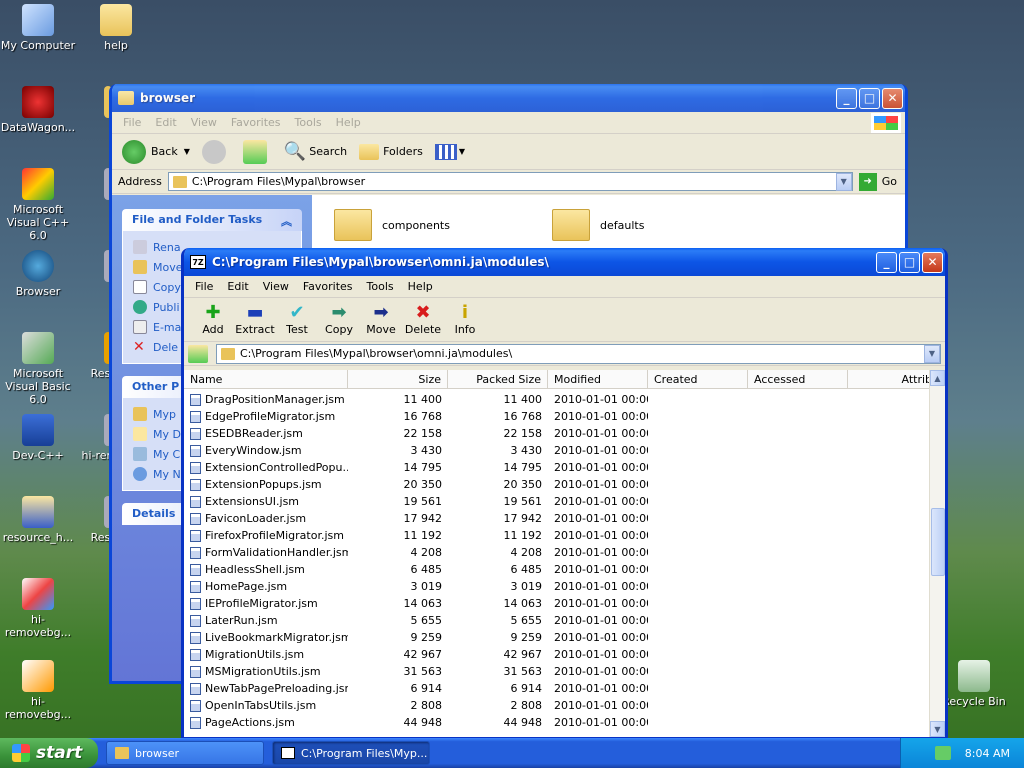 This screenshot has width=1024, height=768. Describe the element at coordinates (39, 438) in the screenshot. I see `desktop-icon-devcpp: Dev-C++` at that location.